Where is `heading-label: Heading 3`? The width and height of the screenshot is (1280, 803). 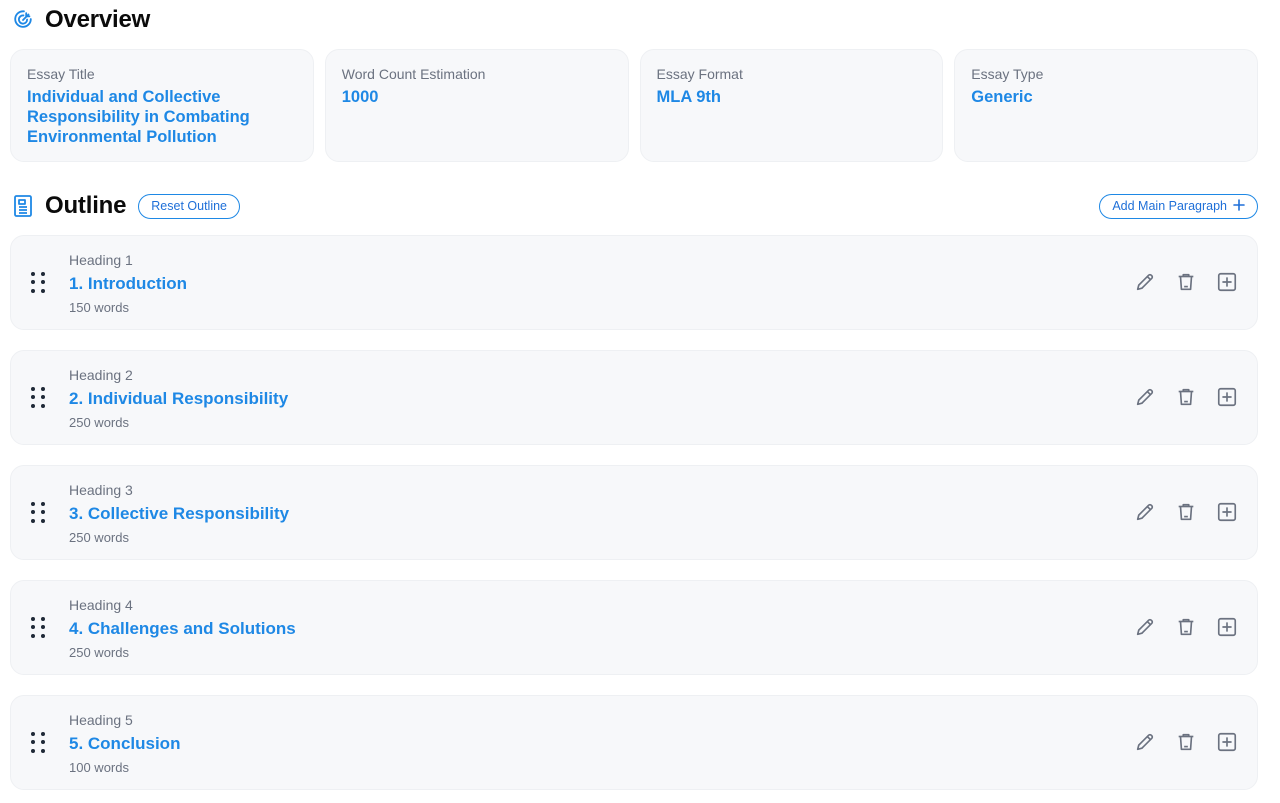 heading-label: Heading 3 is located at coordinates (101, 490).